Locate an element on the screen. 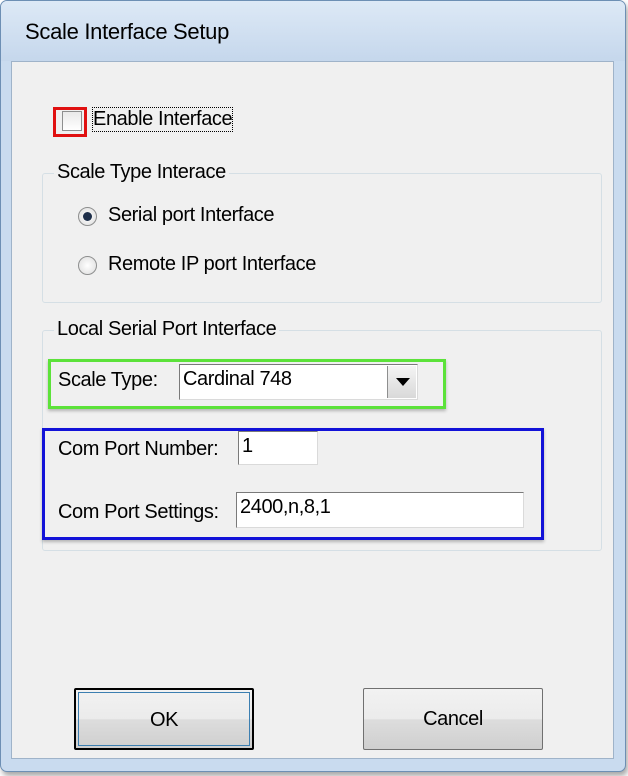 The height and width of the screenshot is (776, 628). cancel-button: Cancel is located at coordinates (453, 719).